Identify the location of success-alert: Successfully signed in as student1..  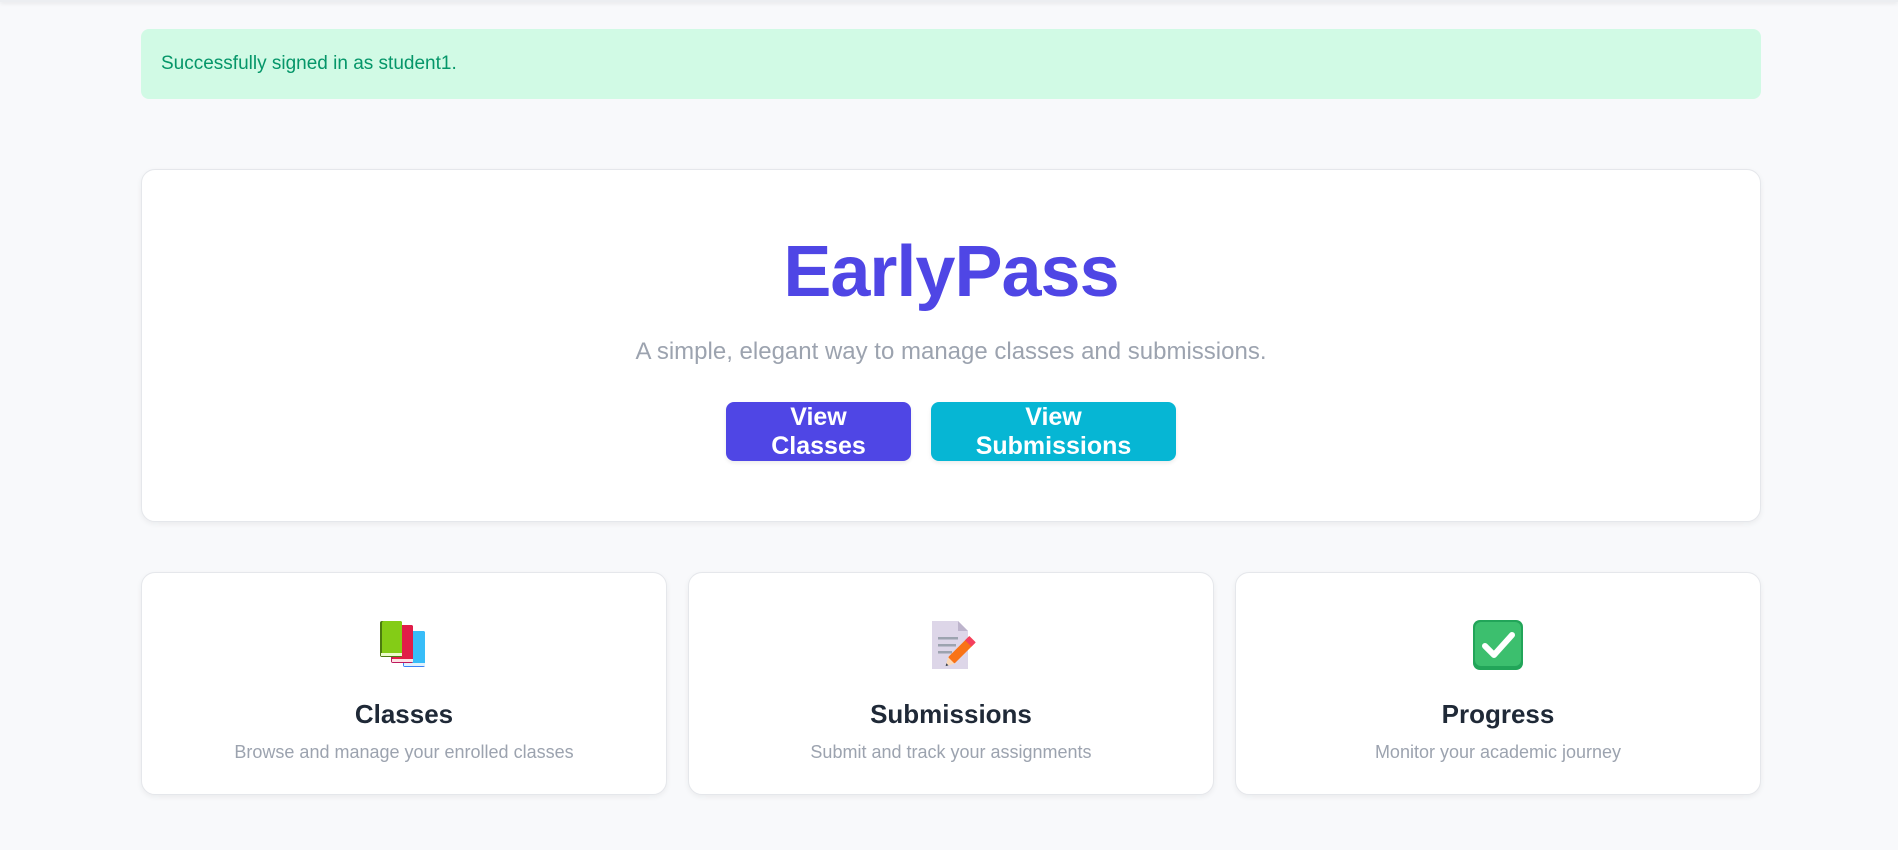
(951, 64).